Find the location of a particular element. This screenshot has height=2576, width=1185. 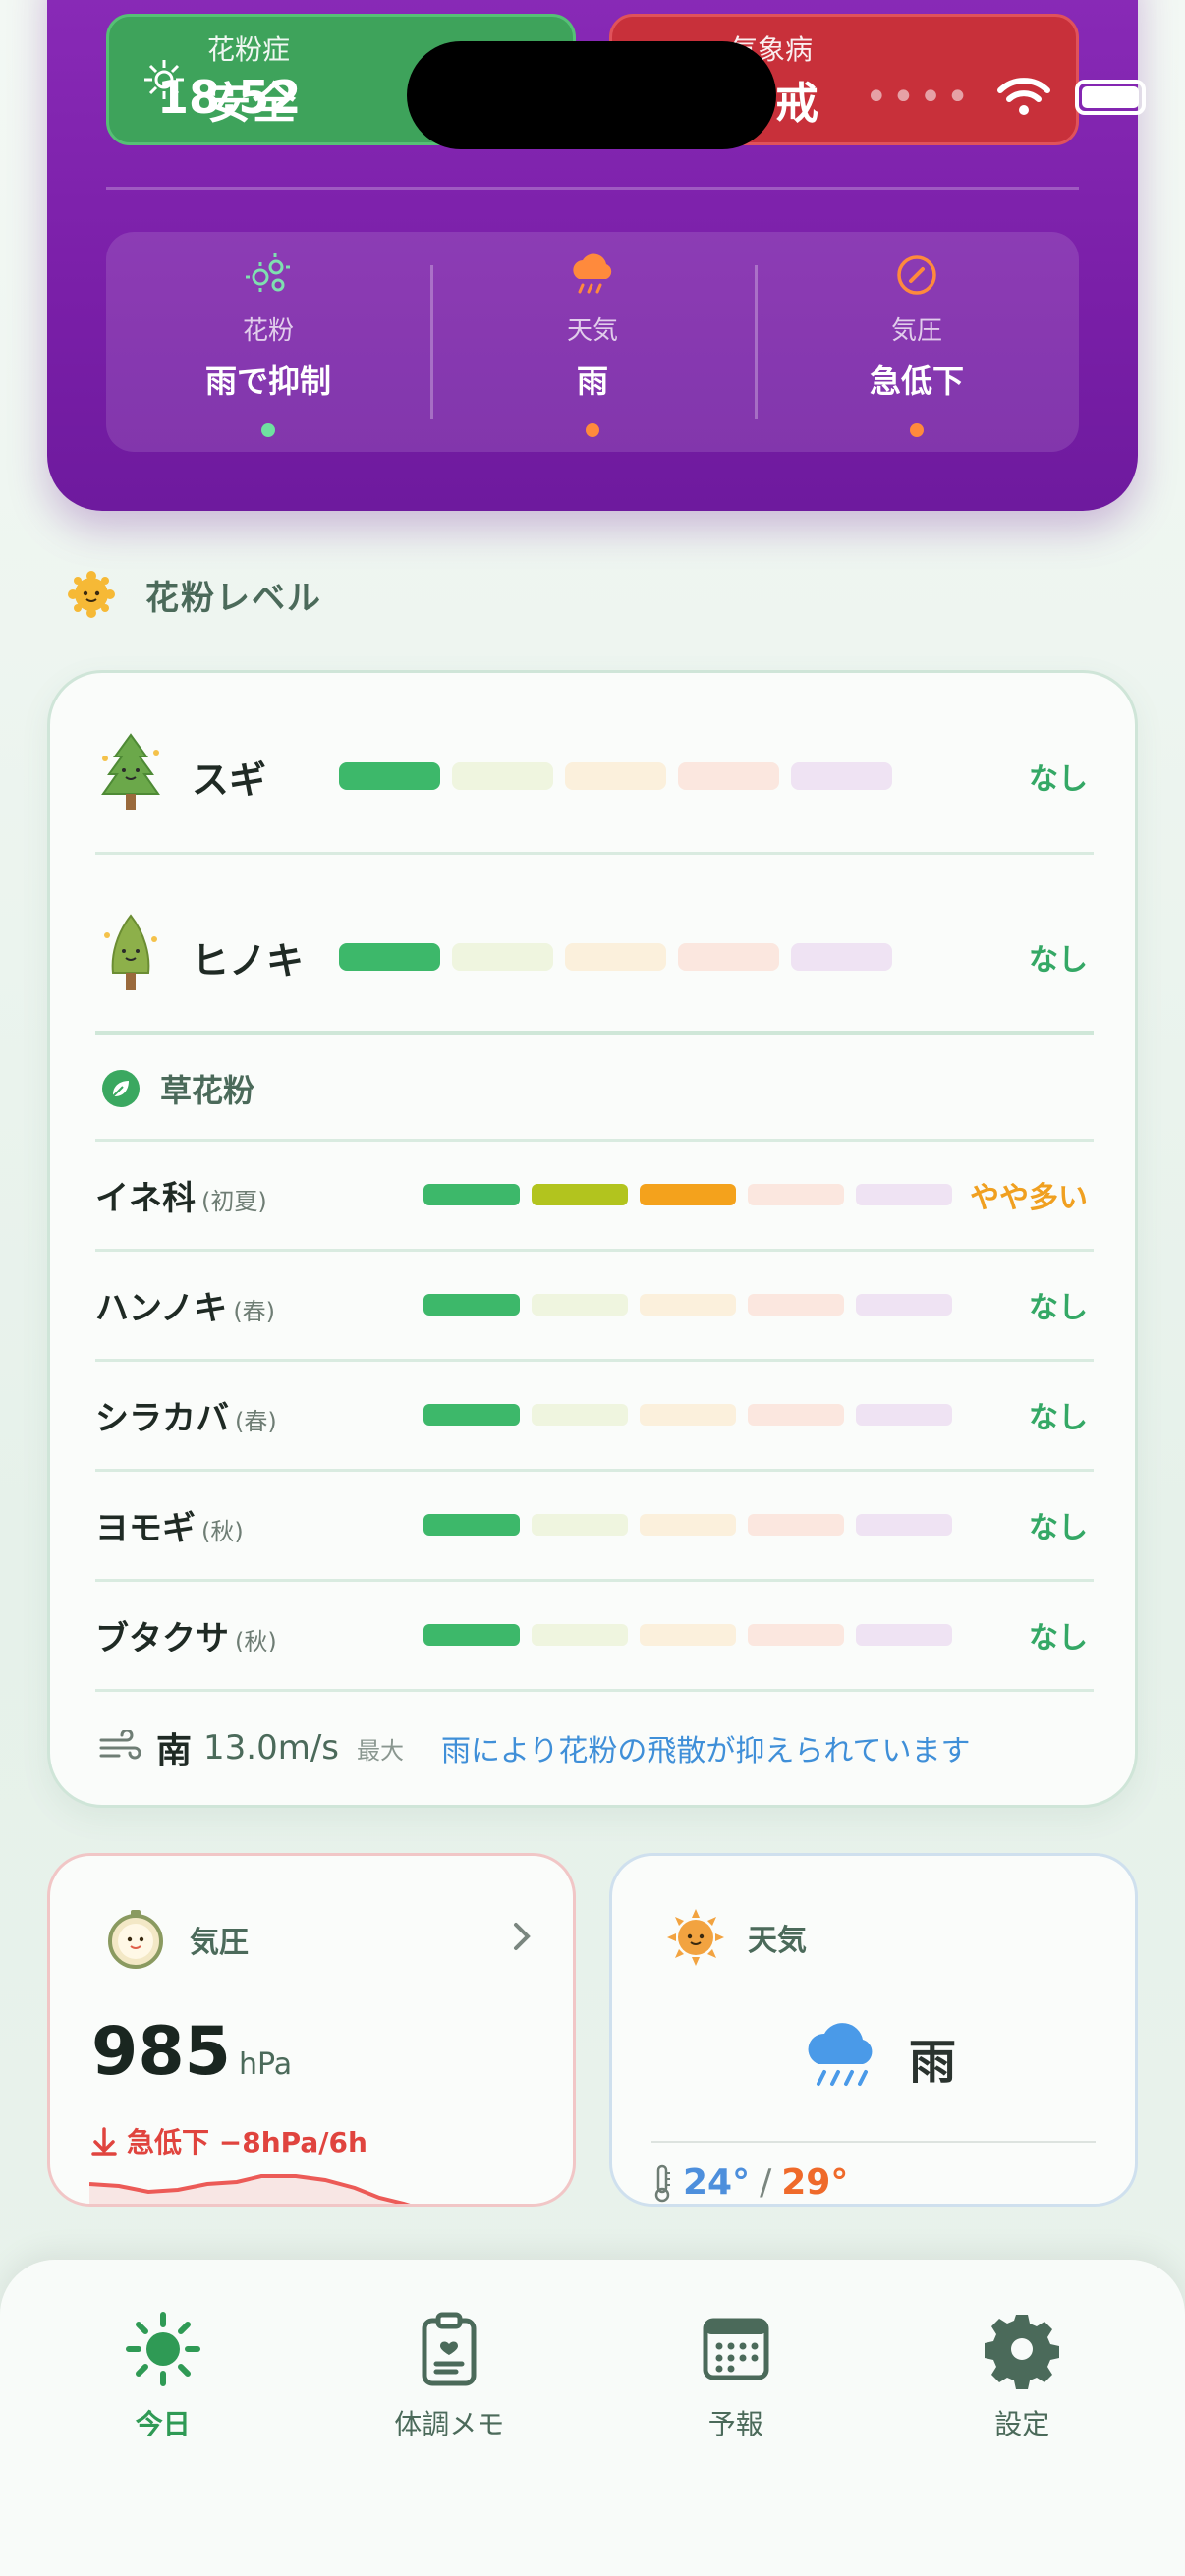

pressure-value-group: 985 hPa is located at coordinates (192, 2052).